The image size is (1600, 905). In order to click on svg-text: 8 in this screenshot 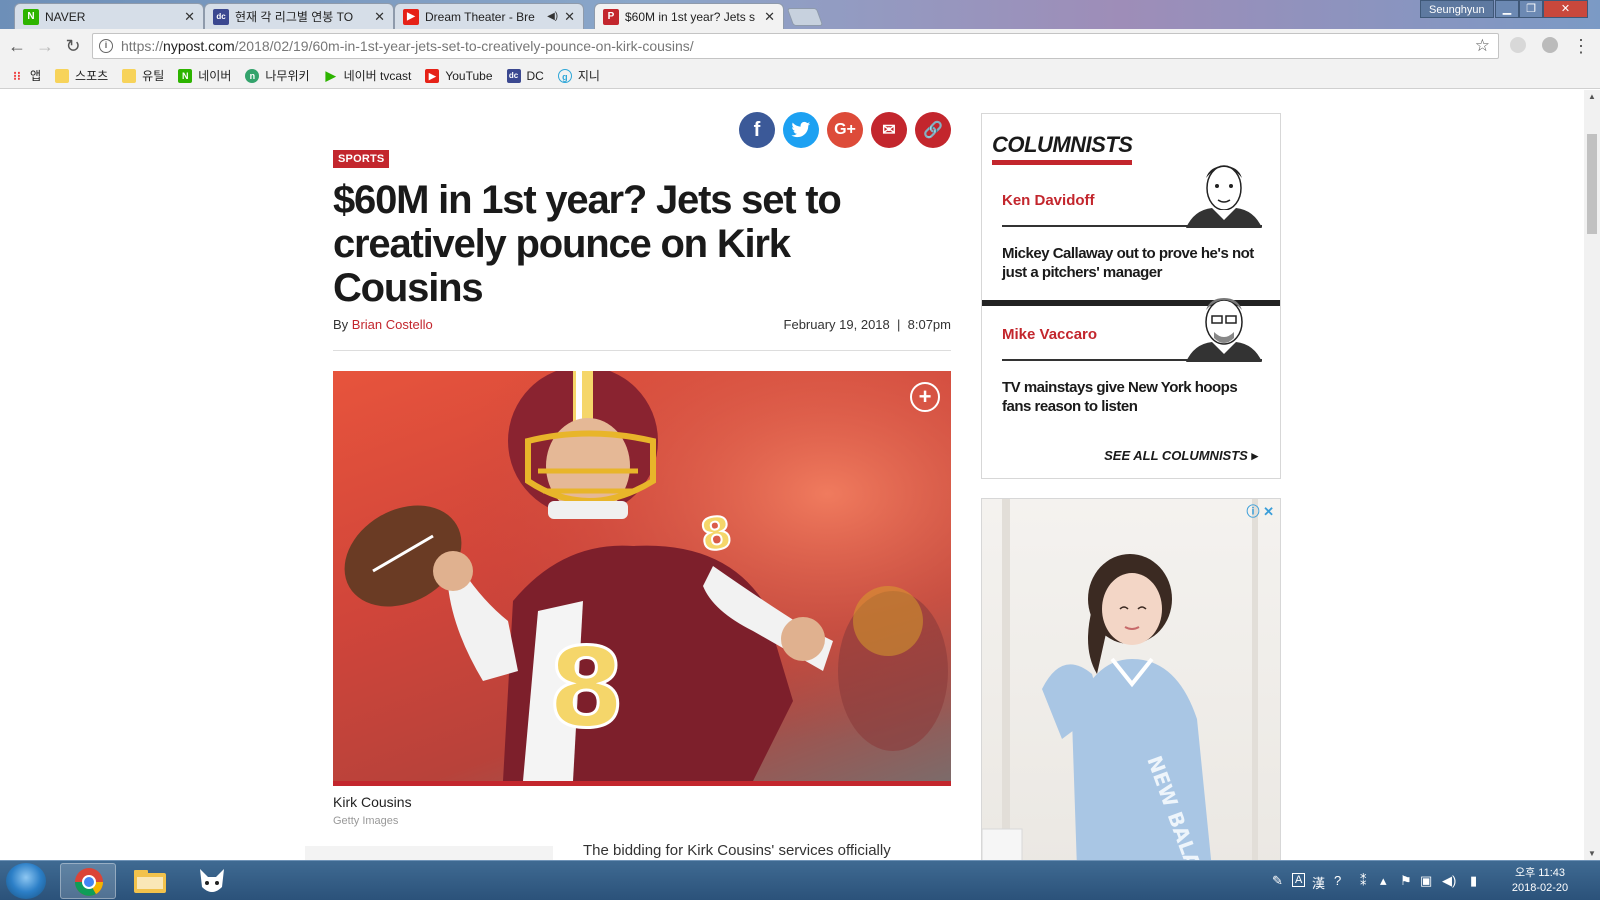, I will do `click(586, 688)`.